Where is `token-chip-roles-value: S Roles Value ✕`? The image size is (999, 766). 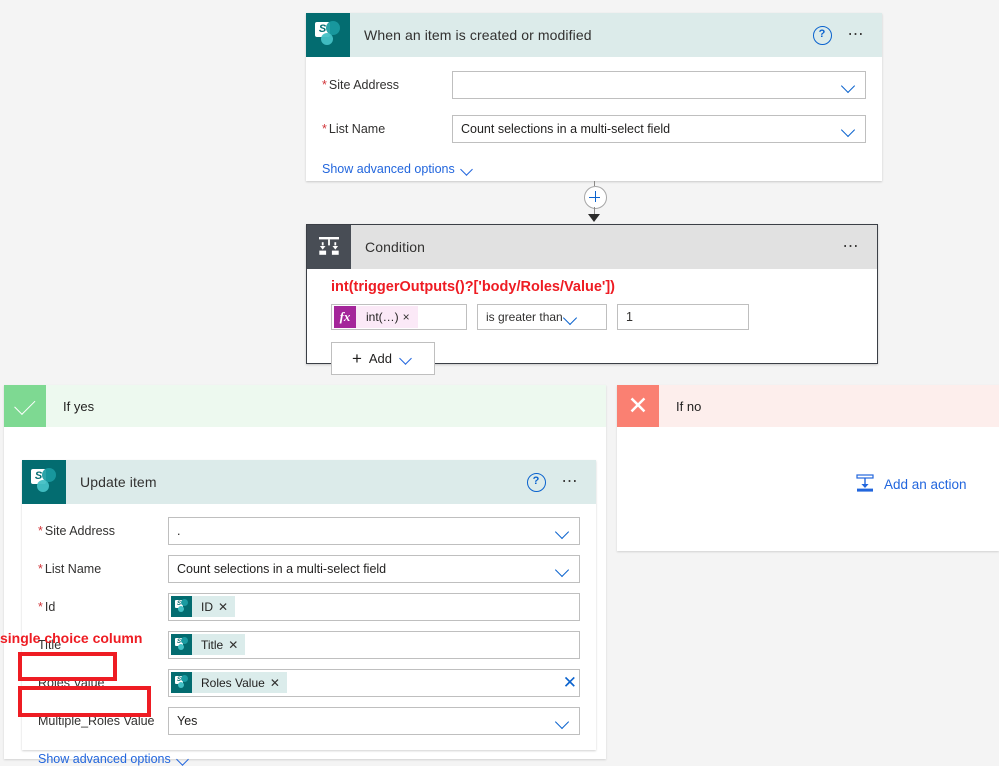 token-chip-roles-value: S Roles Value ✕ is located at coordinates (229, 682).